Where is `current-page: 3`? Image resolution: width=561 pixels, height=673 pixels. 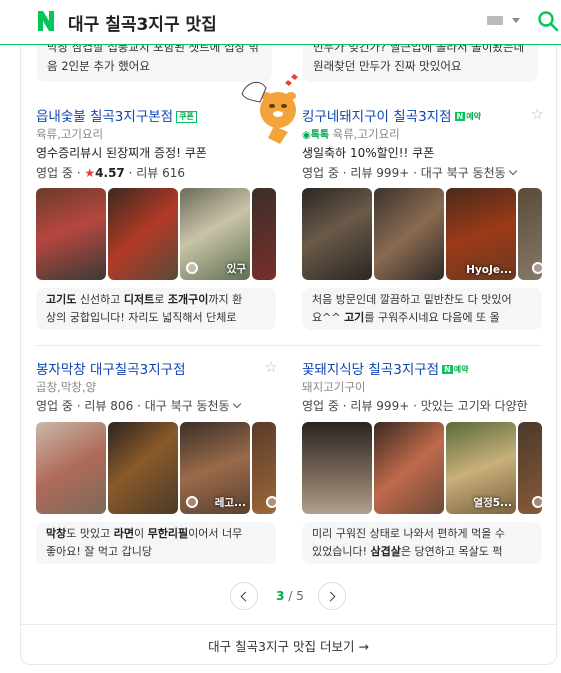 current-page: 3 is located at coordinates (280, 596).